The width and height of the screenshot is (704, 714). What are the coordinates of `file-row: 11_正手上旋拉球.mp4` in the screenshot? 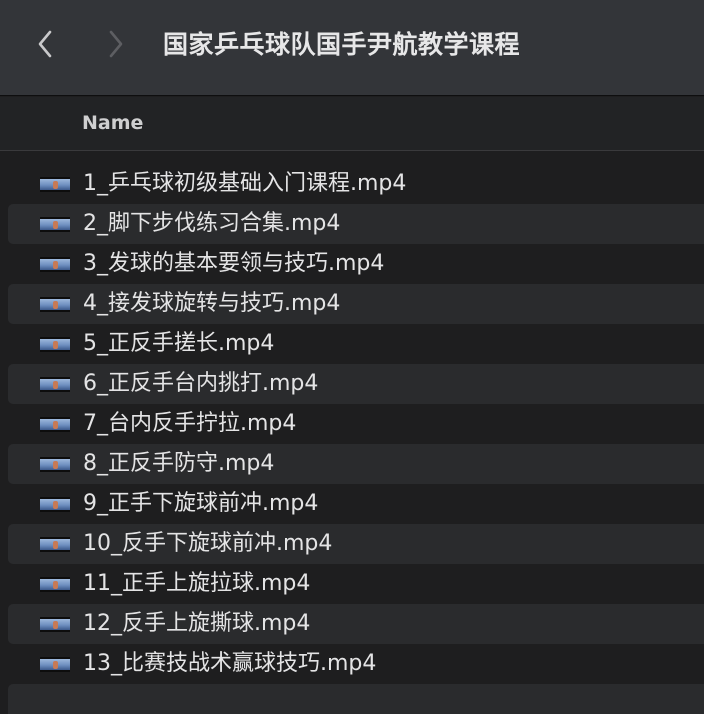 It's located at (356, 584).